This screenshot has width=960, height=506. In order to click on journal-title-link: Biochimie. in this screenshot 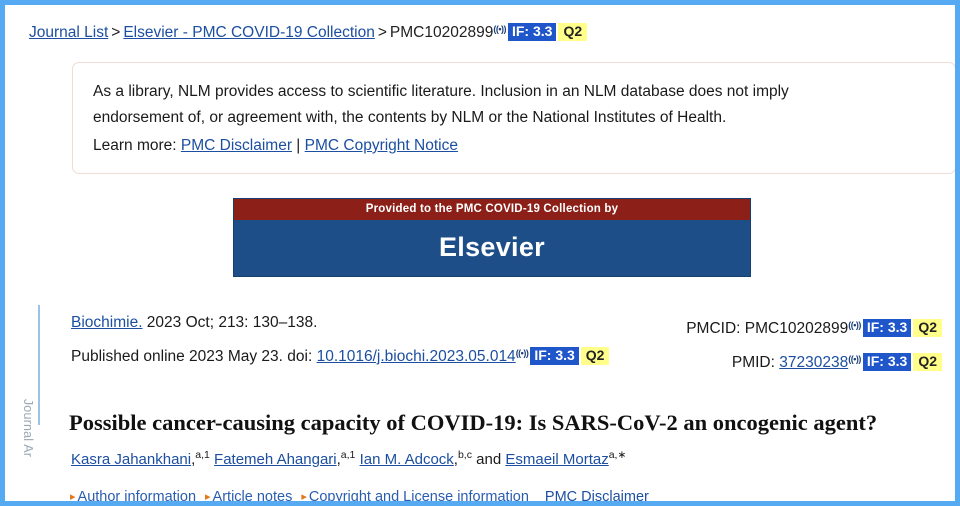, I will do `click(107, 322)`.